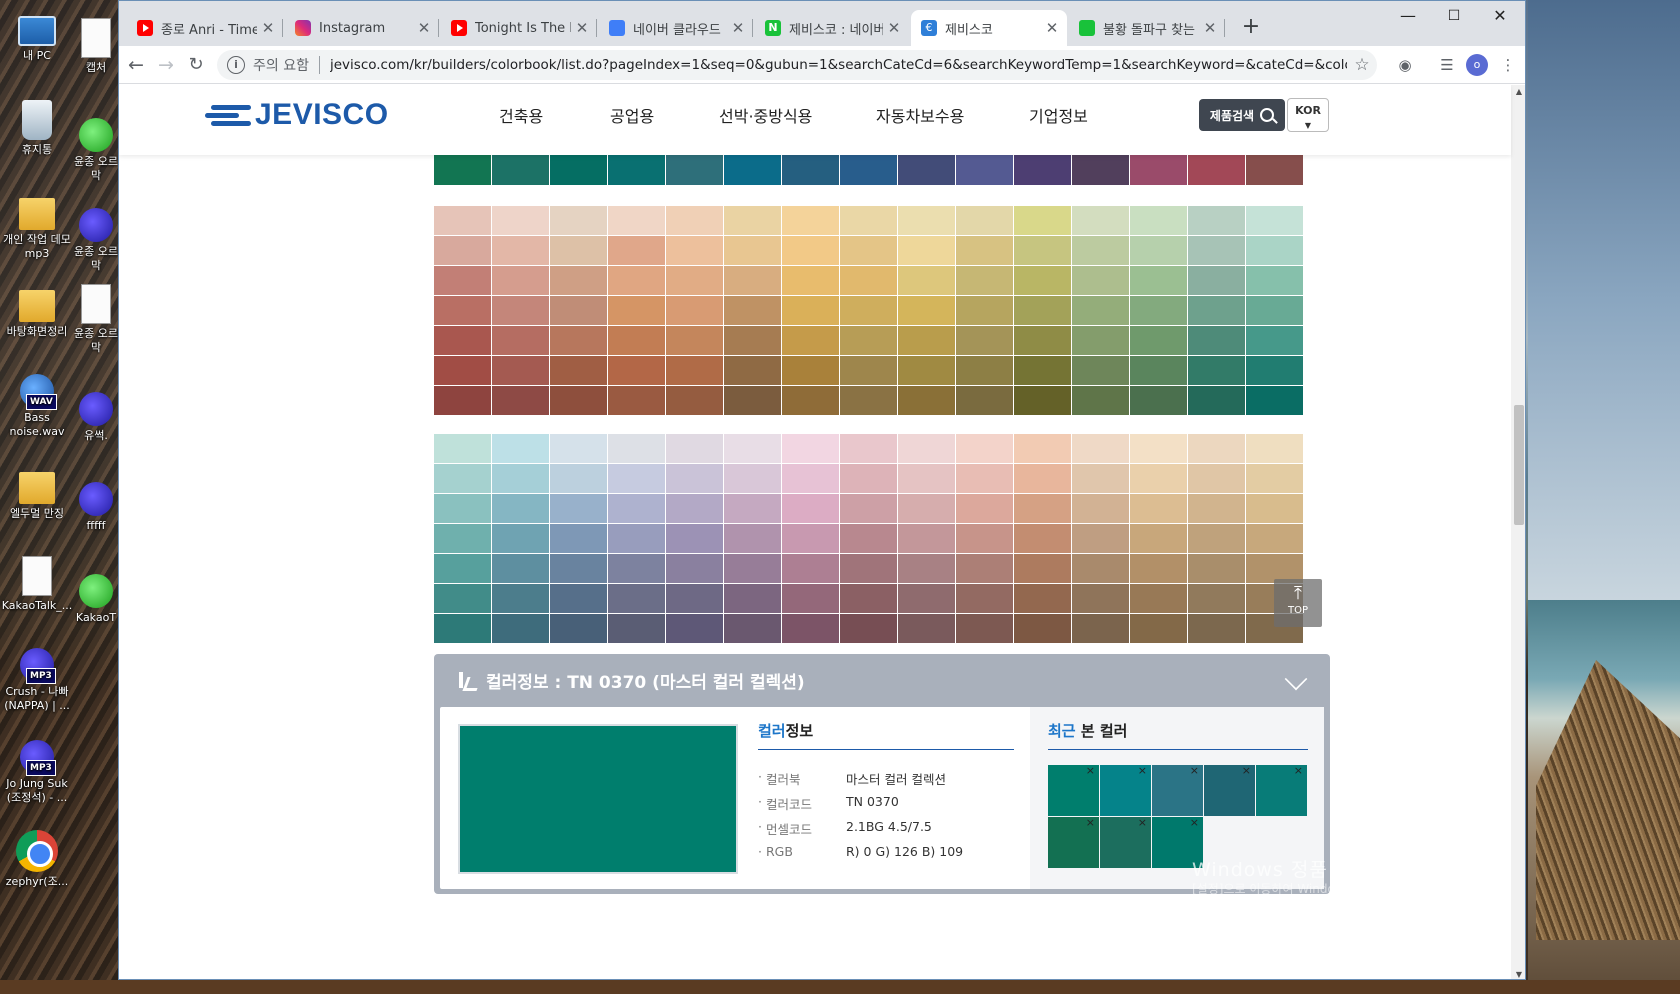 Image resolution: width=1680 pixels, height=994 pixels. I want to click on product-search-button: 제품검색, so click(1242, 115).